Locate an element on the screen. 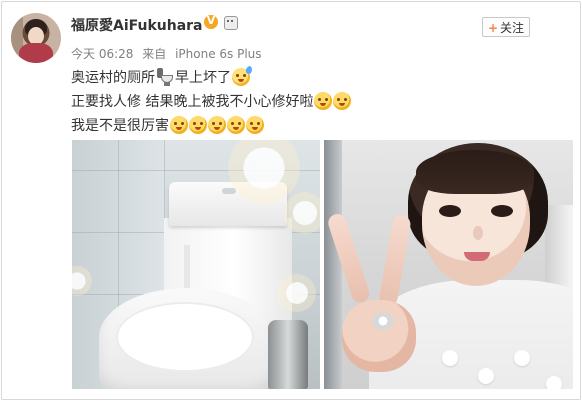 The image size is (582, 401). post-line-3-text: 我是不是很厉害 is located at coordinates (120, 126).